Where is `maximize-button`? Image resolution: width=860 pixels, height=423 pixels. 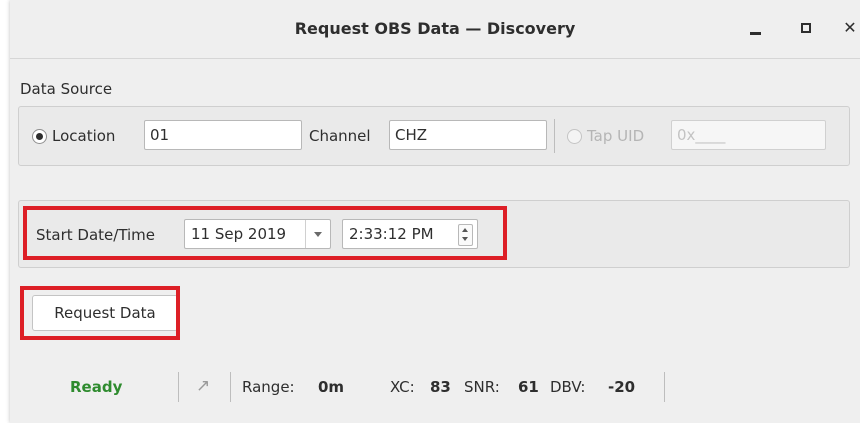 maximize-button is located at coordinates (806, 28).